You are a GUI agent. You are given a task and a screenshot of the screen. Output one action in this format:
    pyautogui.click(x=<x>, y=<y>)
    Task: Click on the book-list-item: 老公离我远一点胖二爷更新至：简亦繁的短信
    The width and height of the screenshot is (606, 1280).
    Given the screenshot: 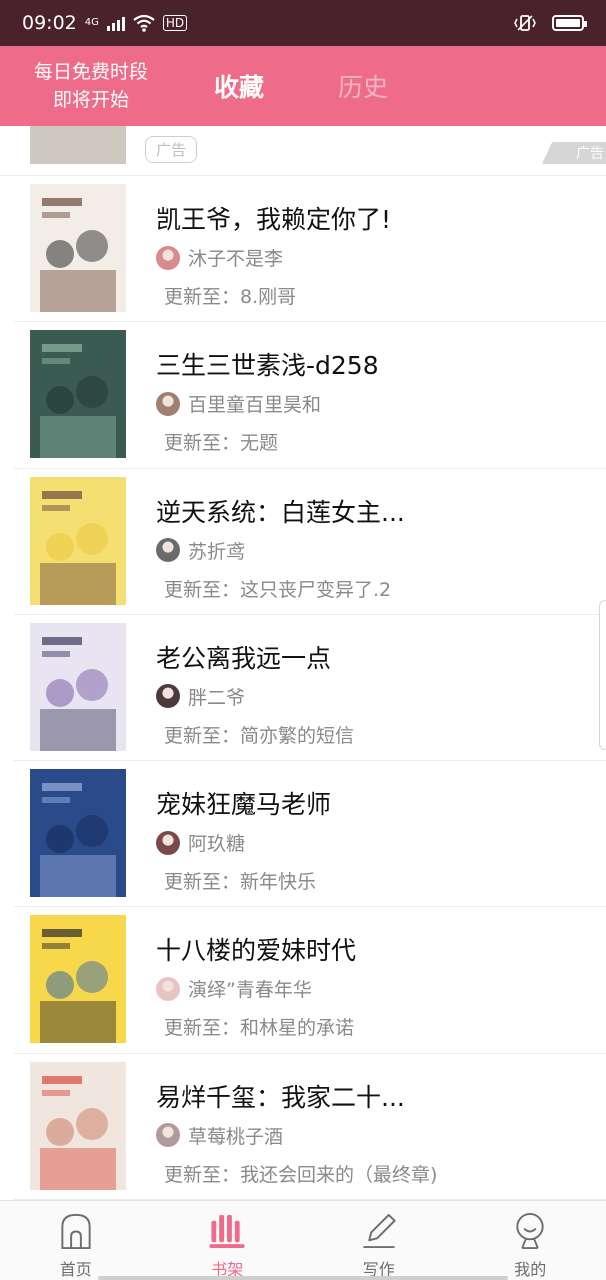 What is the action you would take?
    pyautogui.click(x=303, y=688)
    